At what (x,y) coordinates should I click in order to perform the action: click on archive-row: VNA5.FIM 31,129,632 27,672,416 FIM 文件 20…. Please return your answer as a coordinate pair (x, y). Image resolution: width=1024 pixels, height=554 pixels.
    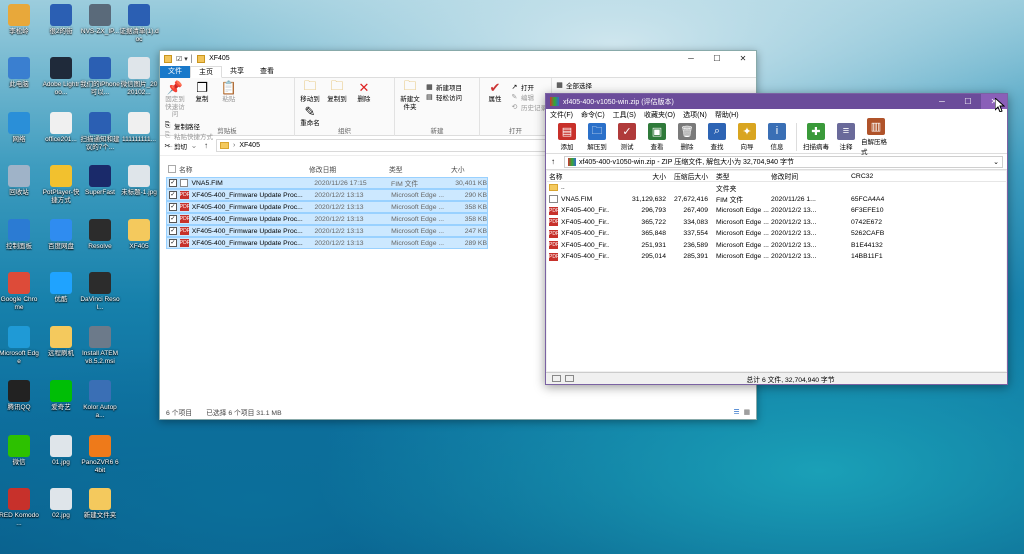
    Looking at the image, I should click on (776, 200).